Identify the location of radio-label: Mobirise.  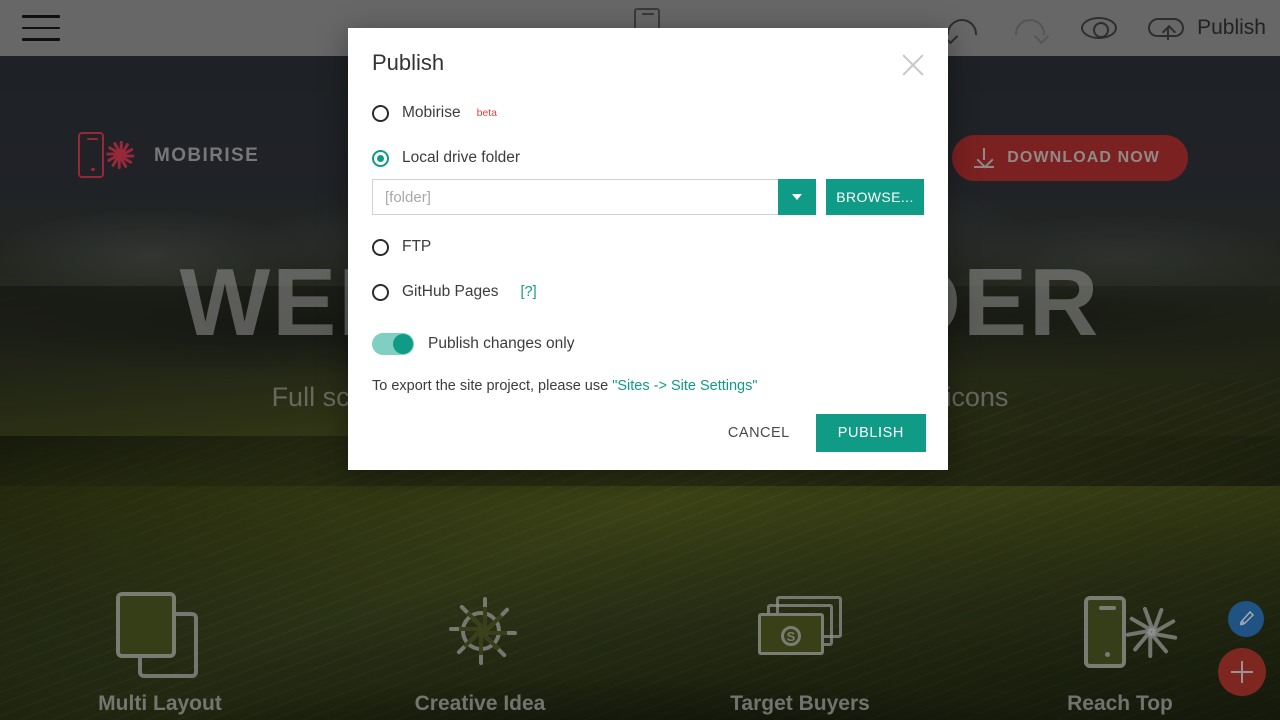
(431, 112).